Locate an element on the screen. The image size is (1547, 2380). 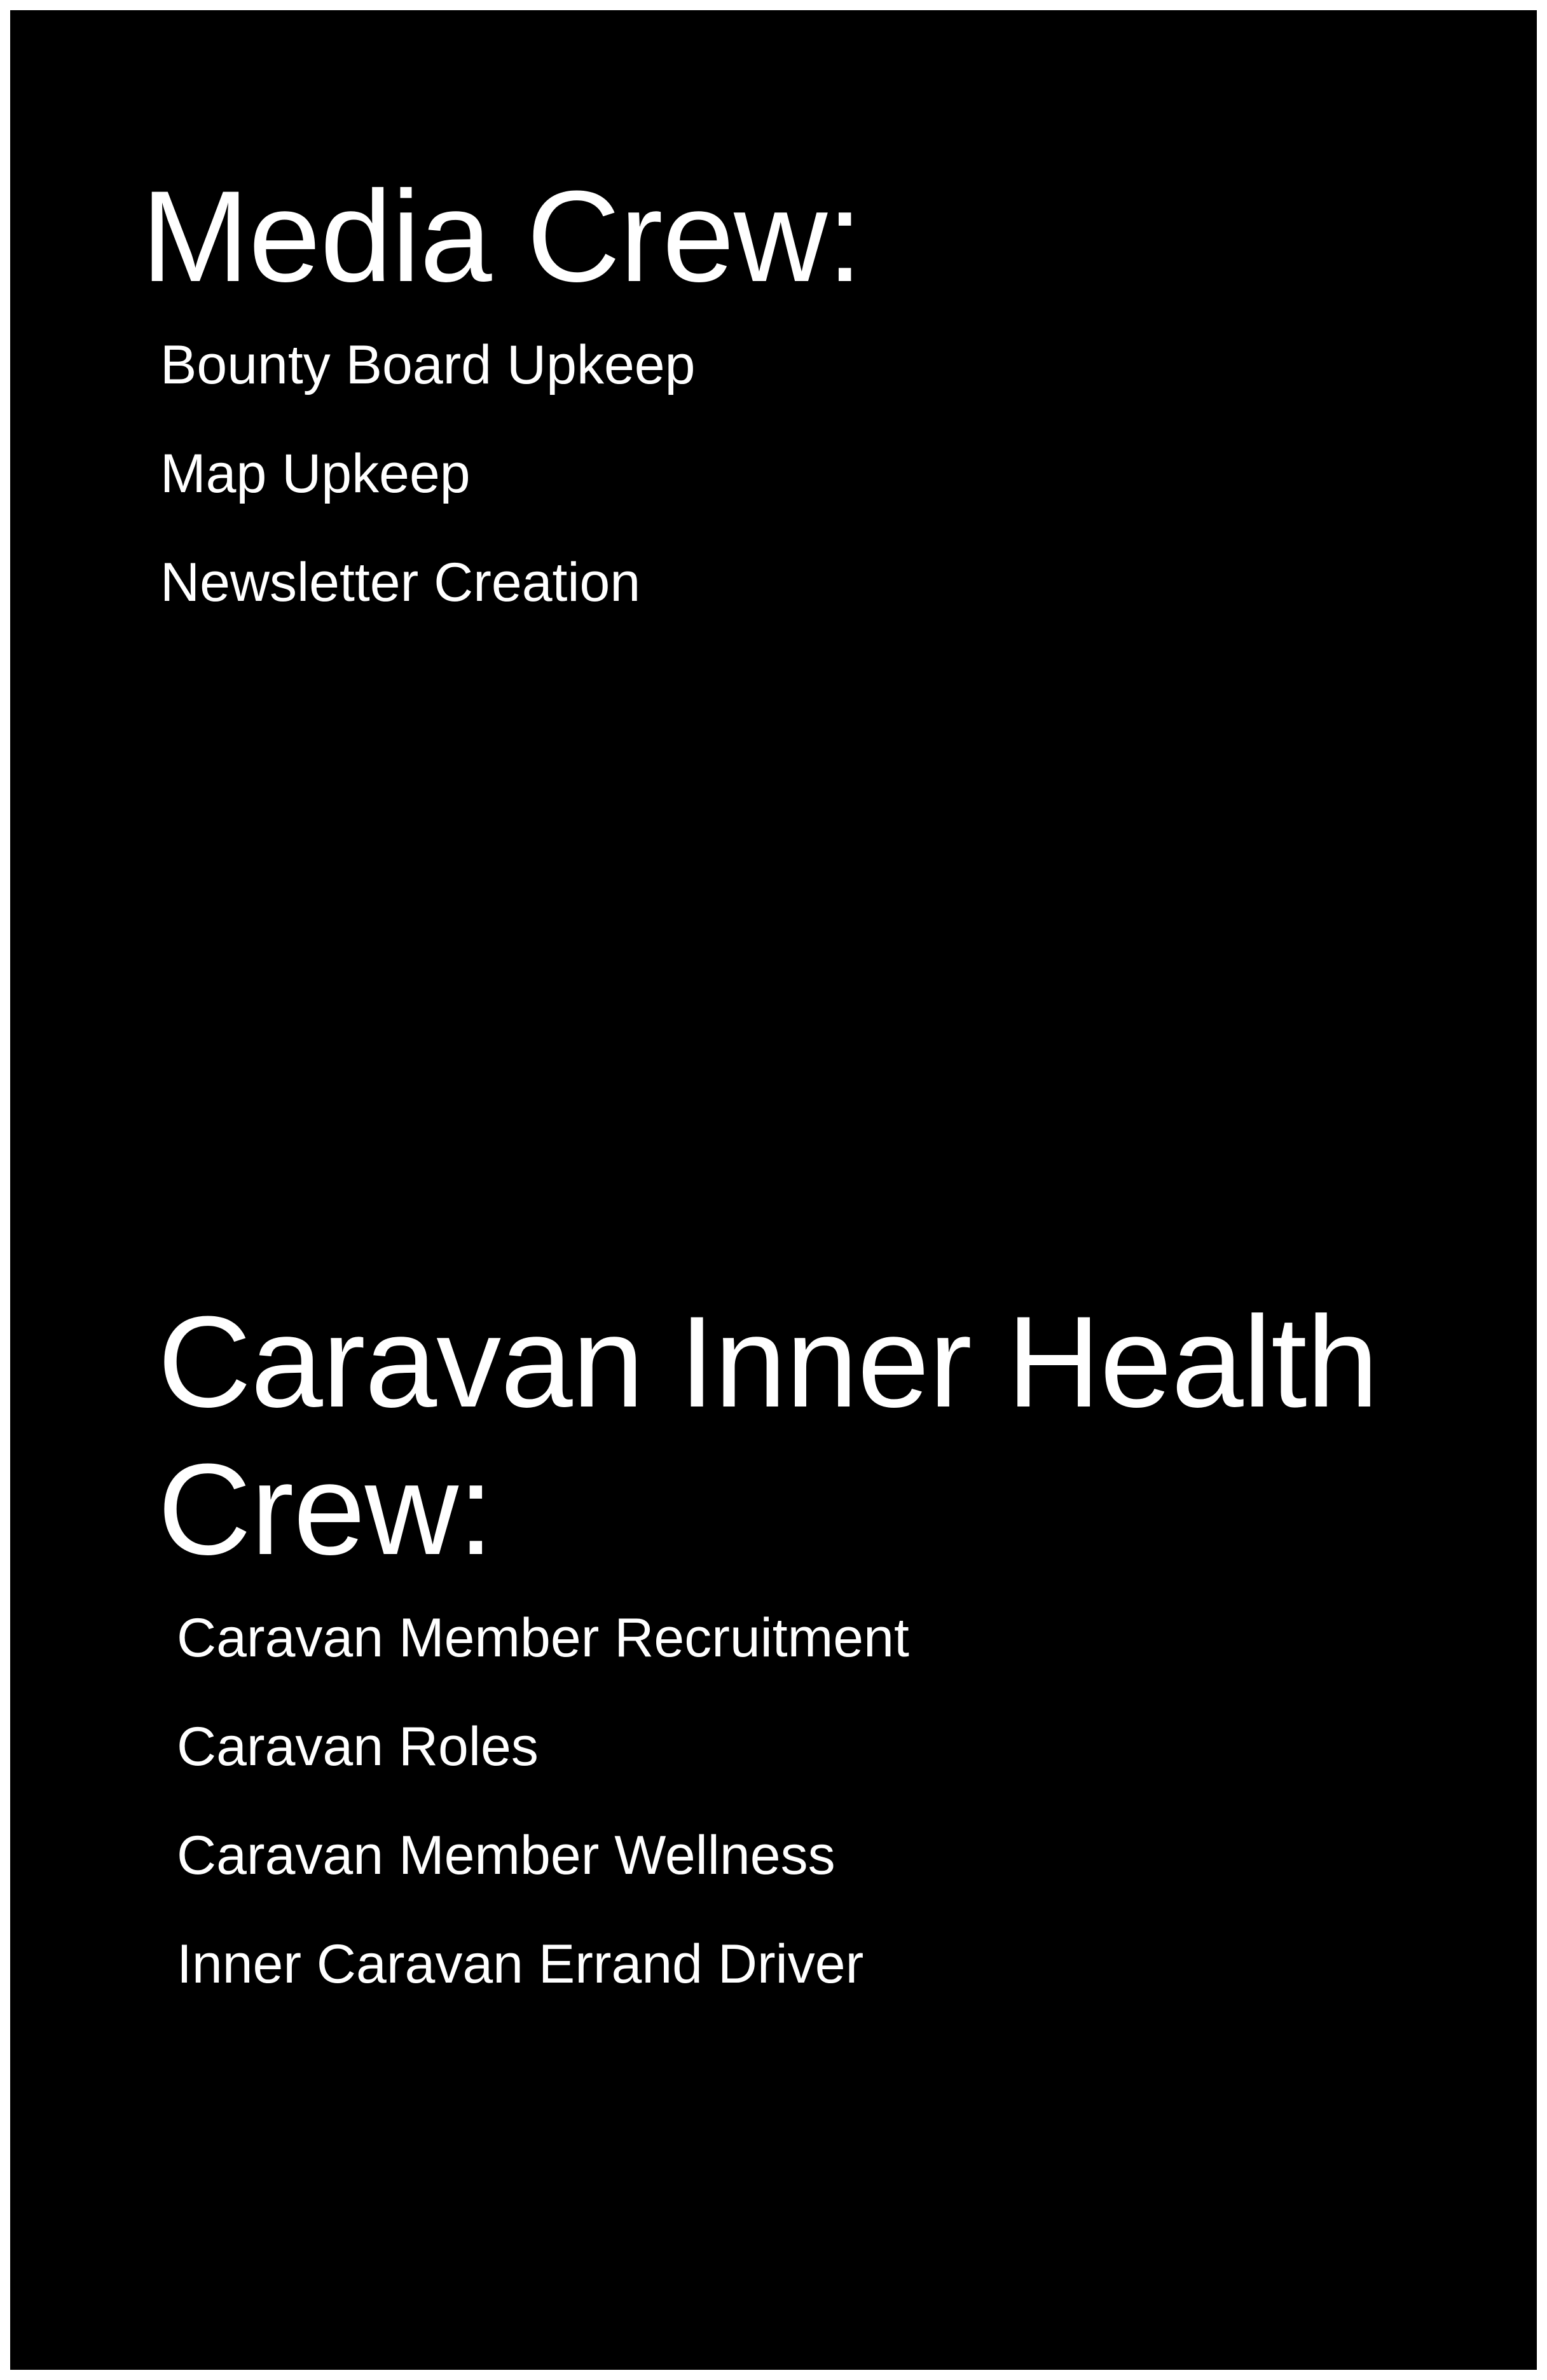
media-crew-heading: Media Crew: is located at coordinates (502, 236).